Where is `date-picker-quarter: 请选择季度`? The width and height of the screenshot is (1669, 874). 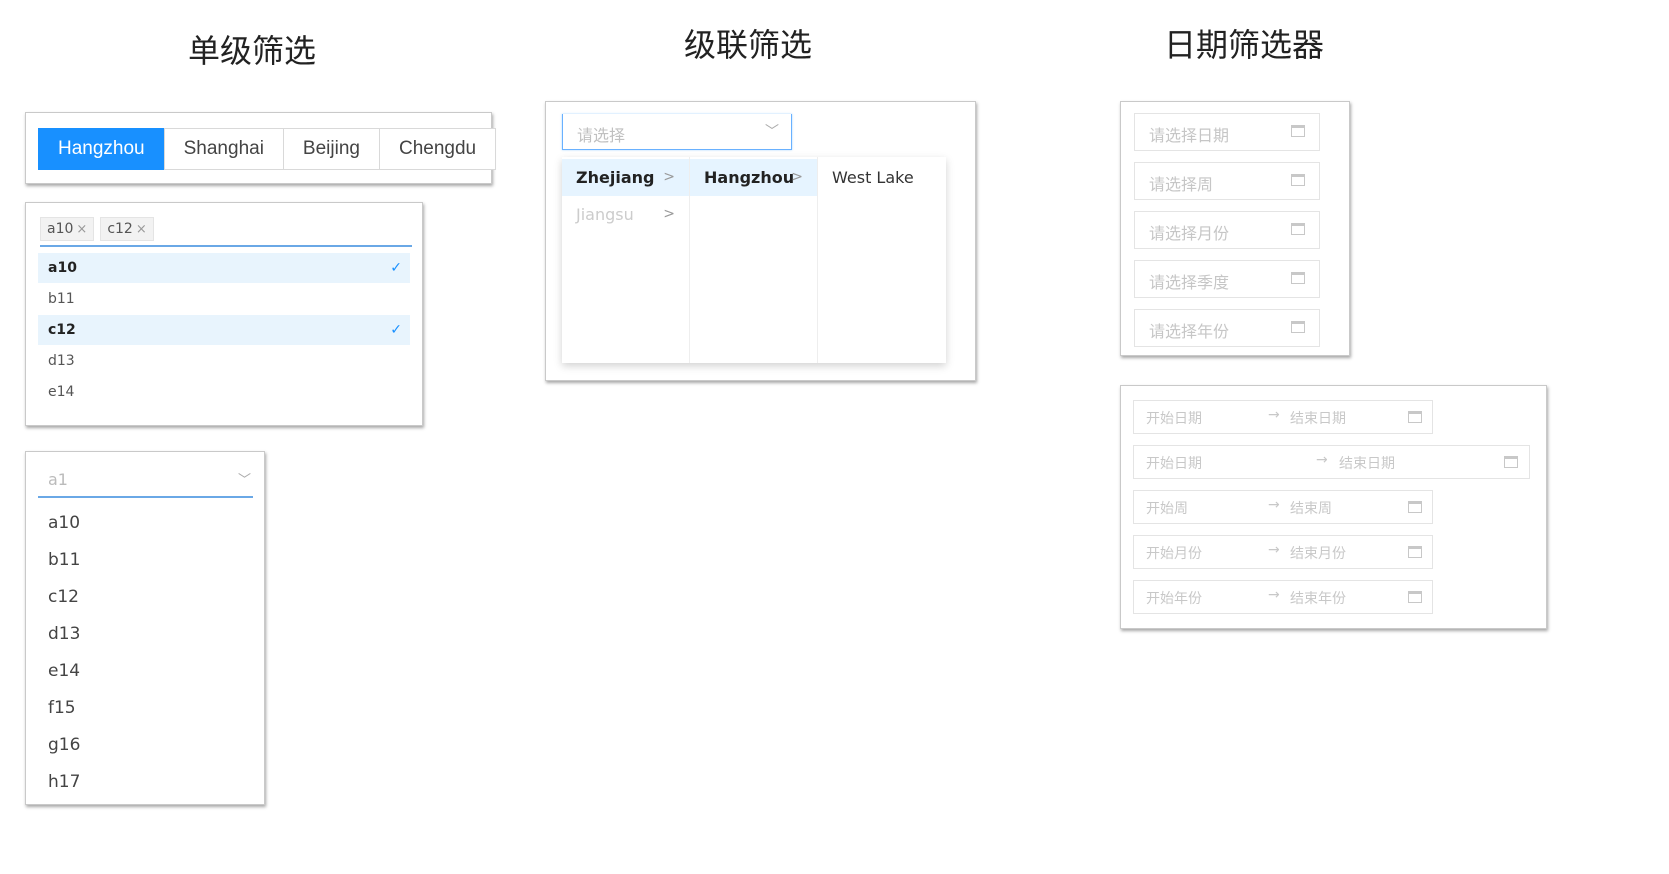 date-picker-quarter: 请选择季度 is located at coordinates (1227, 279).